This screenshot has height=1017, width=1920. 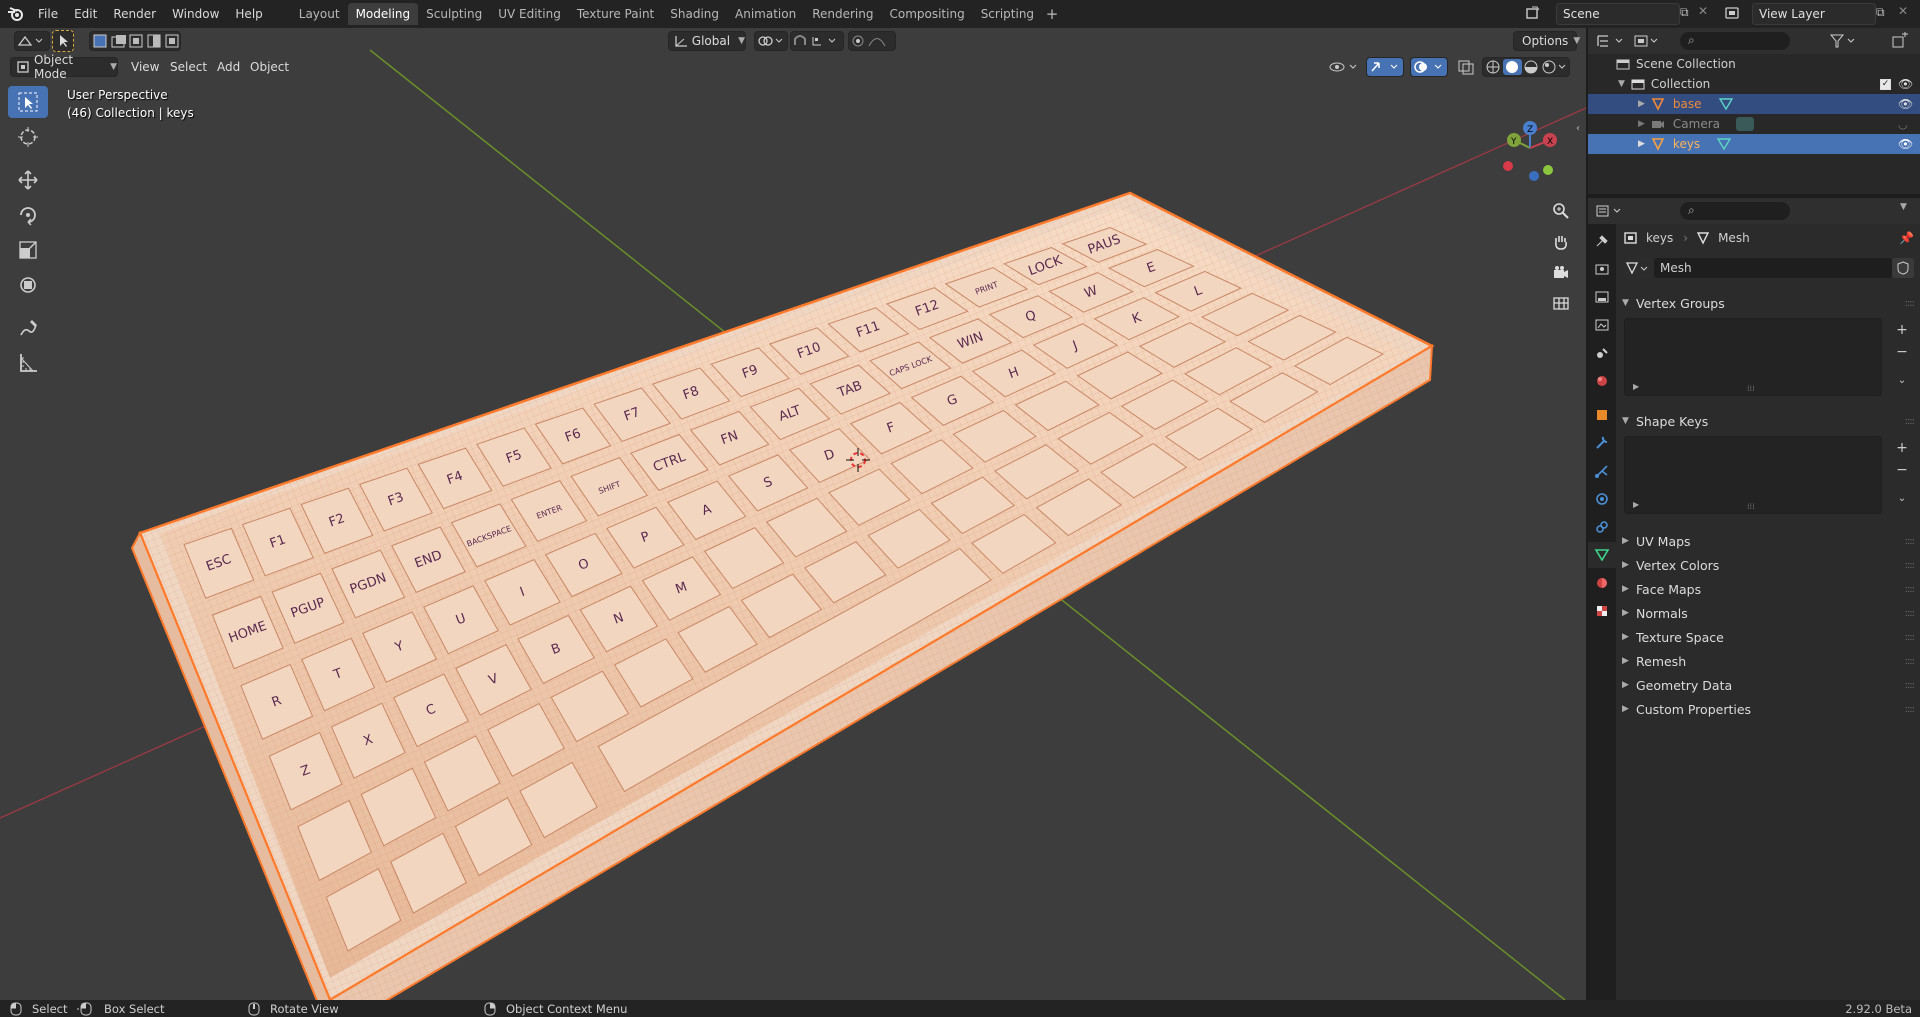 I want to click on sidebar-expand-icon: ‹, so click(x=1578, y=128).